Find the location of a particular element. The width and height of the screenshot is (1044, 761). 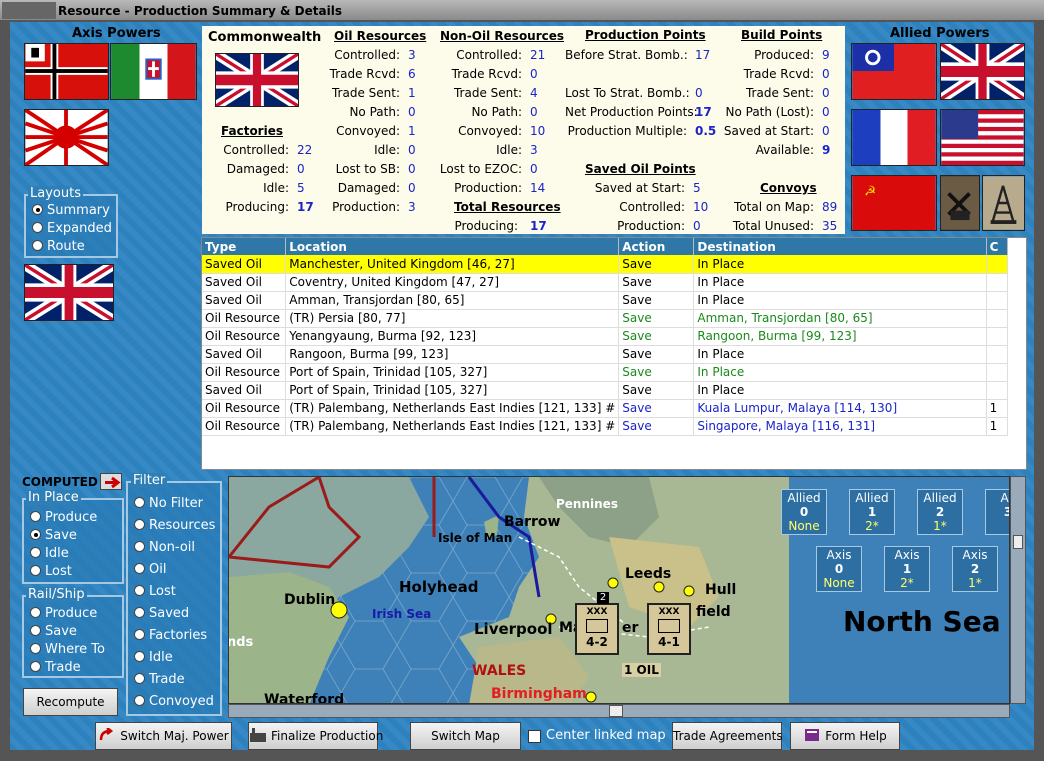

germany-flag is located at coordinates (66, 71).